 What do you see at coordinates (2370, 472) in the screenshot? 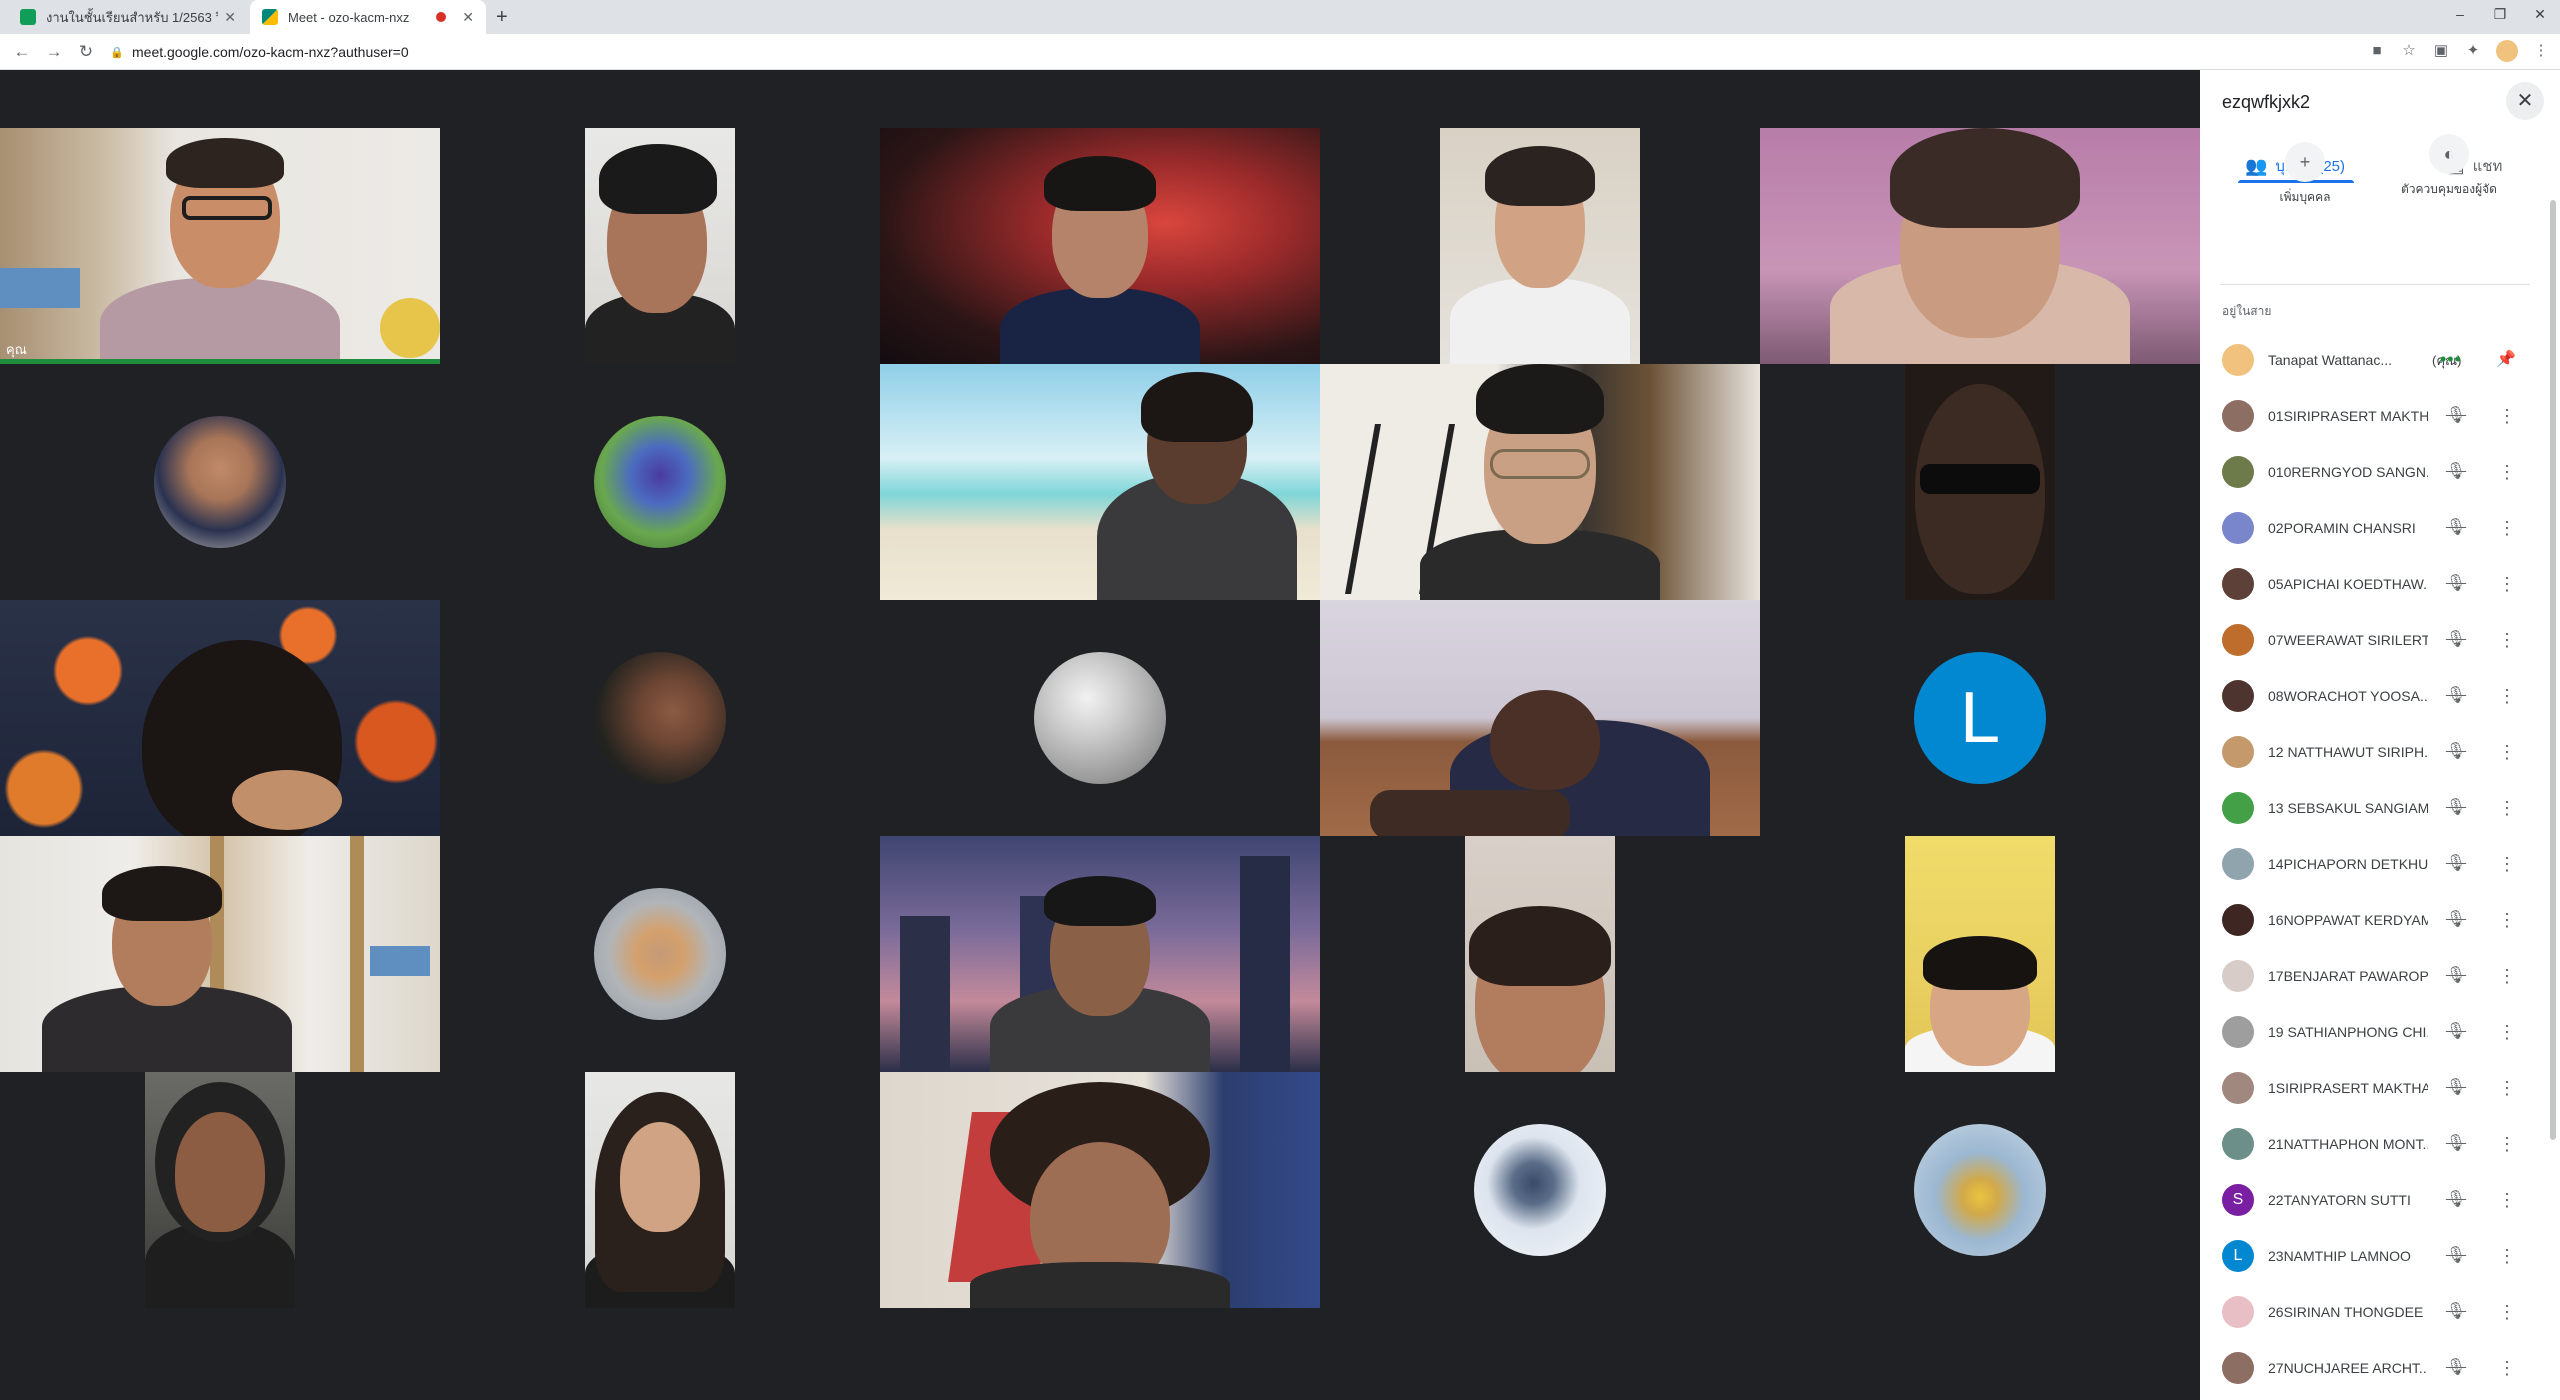
I see `participant-row: 010RERNGYOD SANGN... 🎙 ⋮` at bounding box center [2370, 472].